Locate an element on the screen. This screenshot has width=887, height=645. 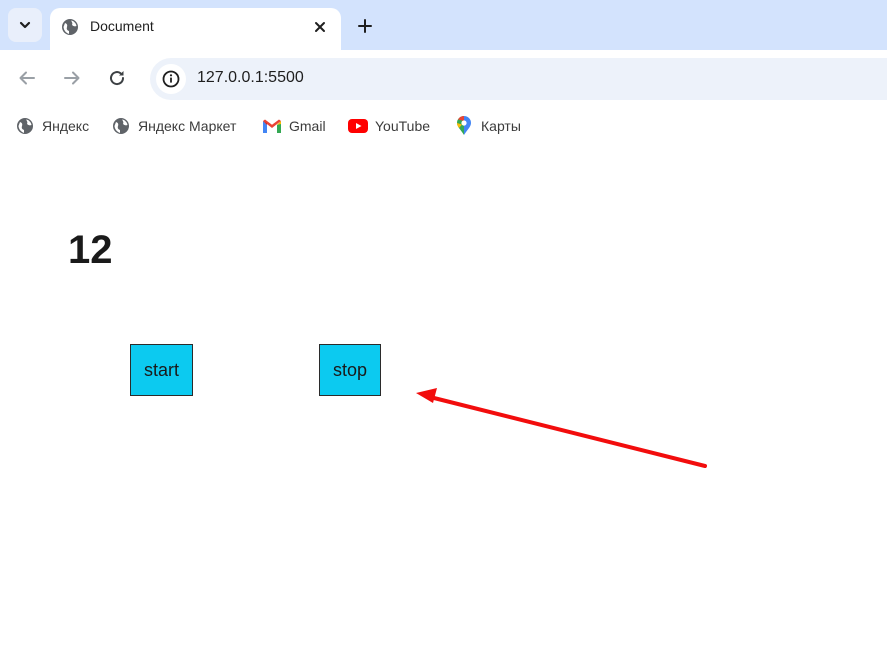
annotation-arrow is located at coordinates (561, 428).